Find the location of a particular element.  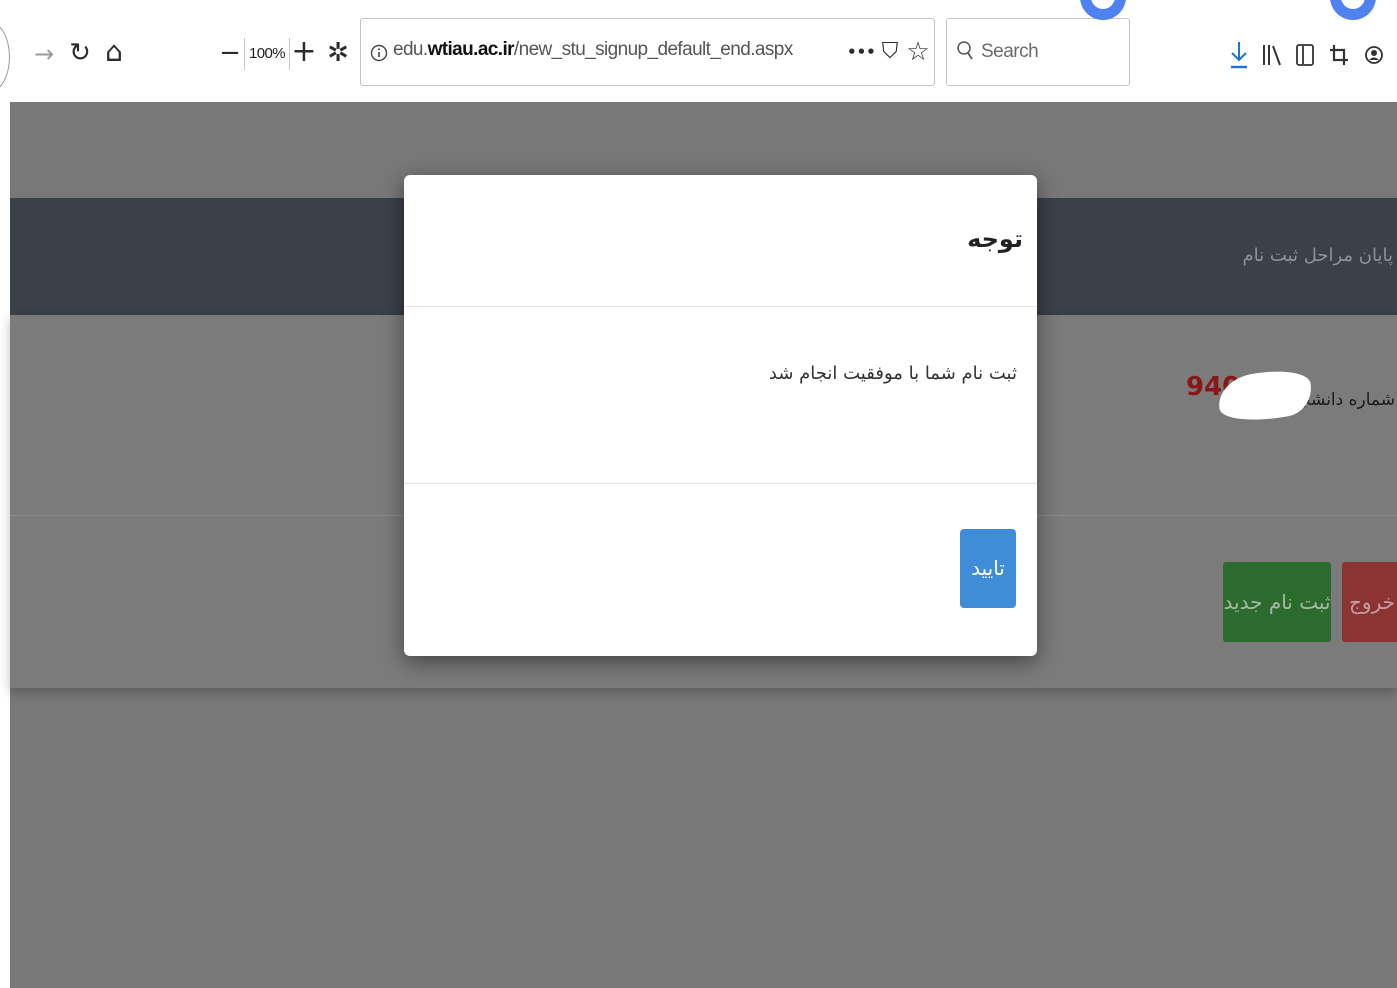

zoom-out-icon: − is located at coordinates (230, 53).